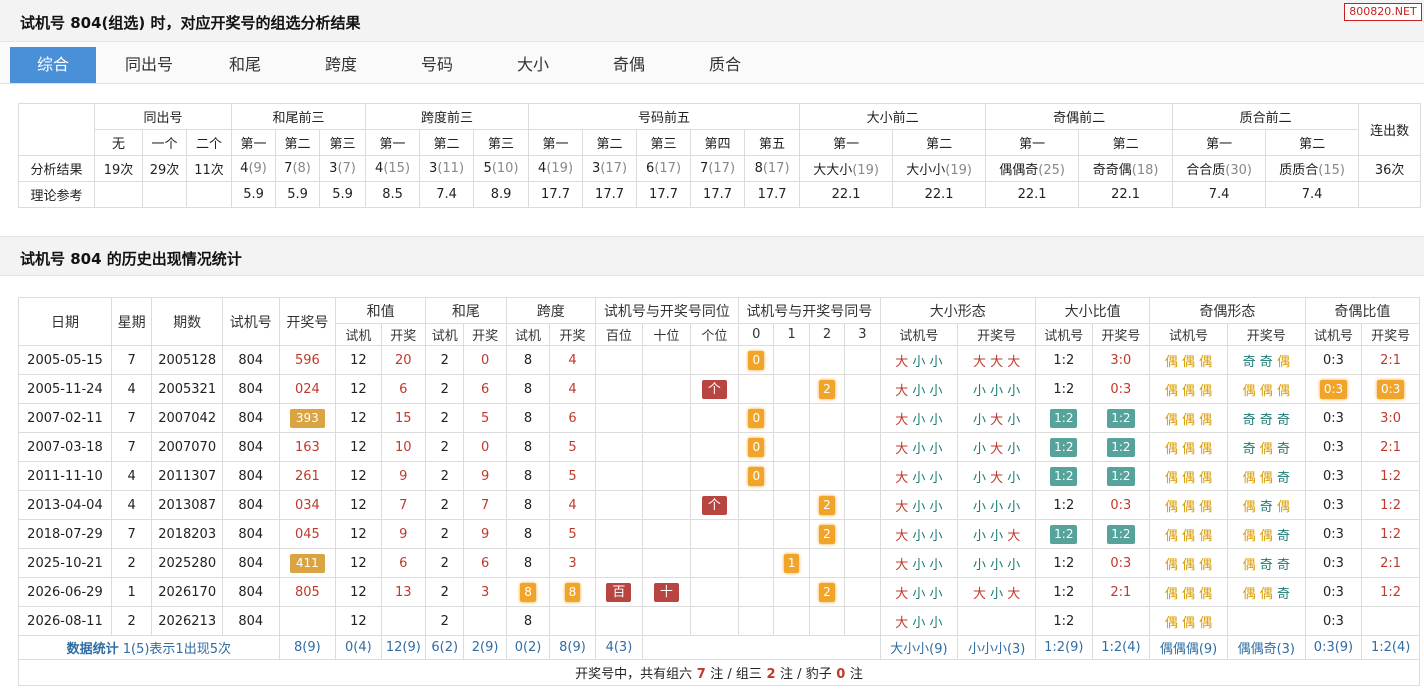 This screenshot has height=694, width=1424. What do you see at coordinates (245, 65) in the screenshot?
I see `tab-sum-tail: 和尾` at bounding box center [245, 65].